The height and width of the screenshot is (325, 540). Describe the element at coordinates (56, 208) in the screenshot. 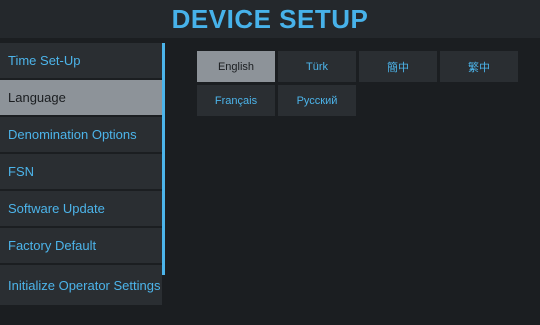

I see `sidebar-item-label: Software Update` at that location.